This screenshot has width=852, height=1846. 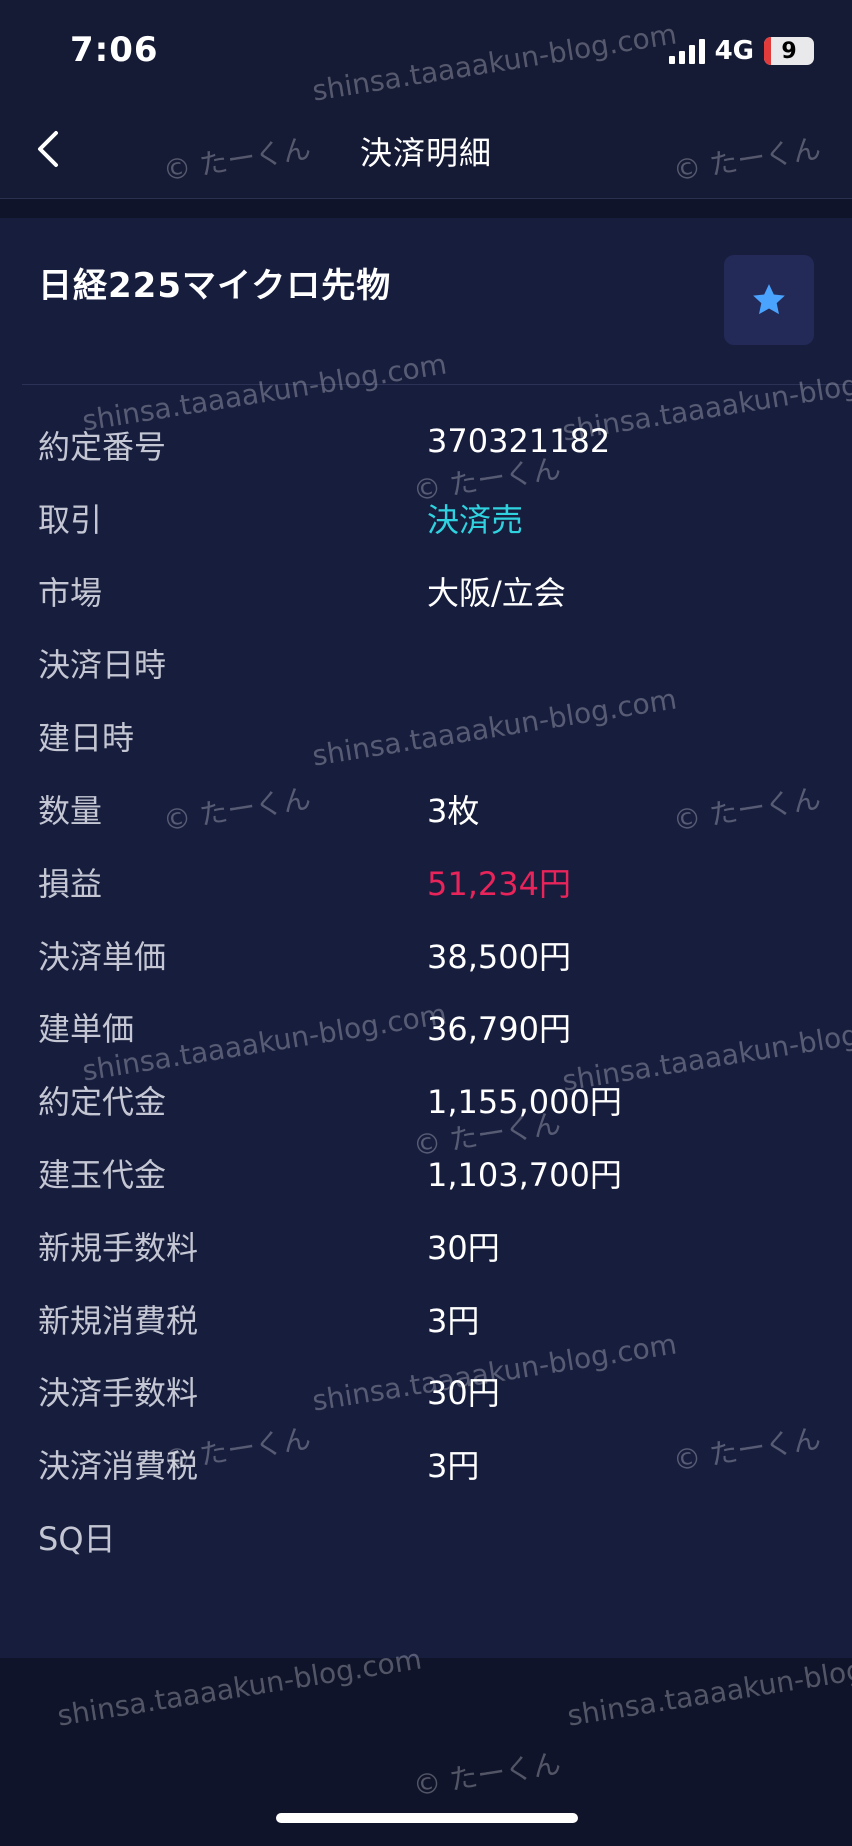 I want to click on detail-row-settlement-price: 決済単価 38,500円, so click(x=426, y=954).